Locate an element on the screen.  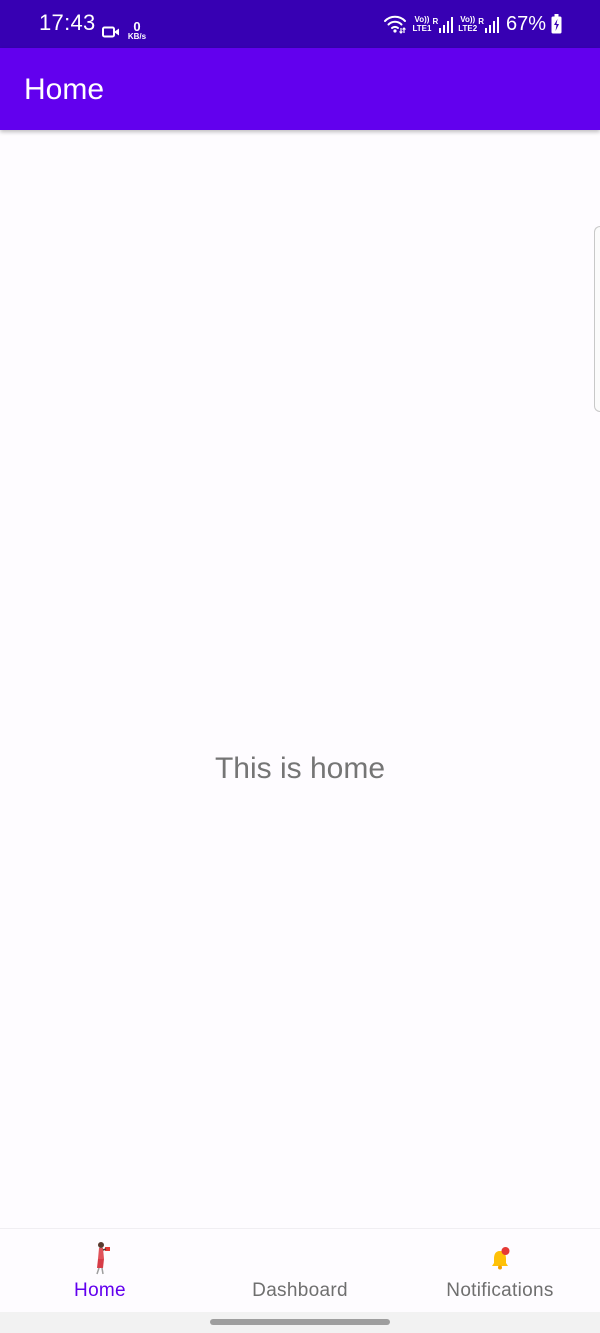
home-figure-icon is located at coordinates (103, 1258).